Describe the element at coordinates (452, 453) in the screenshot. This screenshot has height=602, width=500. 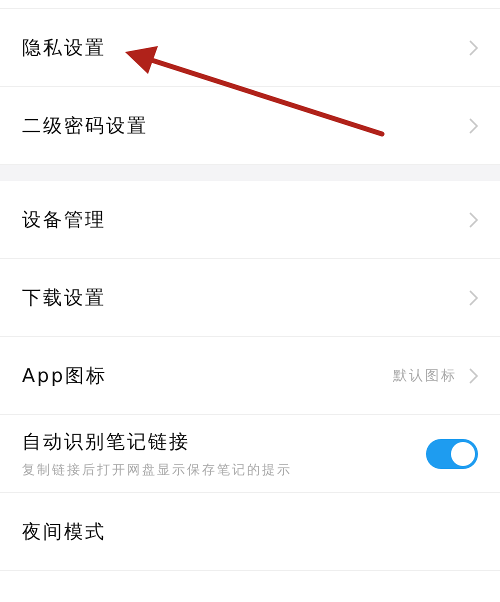
I see `toggle-switch` at that location.